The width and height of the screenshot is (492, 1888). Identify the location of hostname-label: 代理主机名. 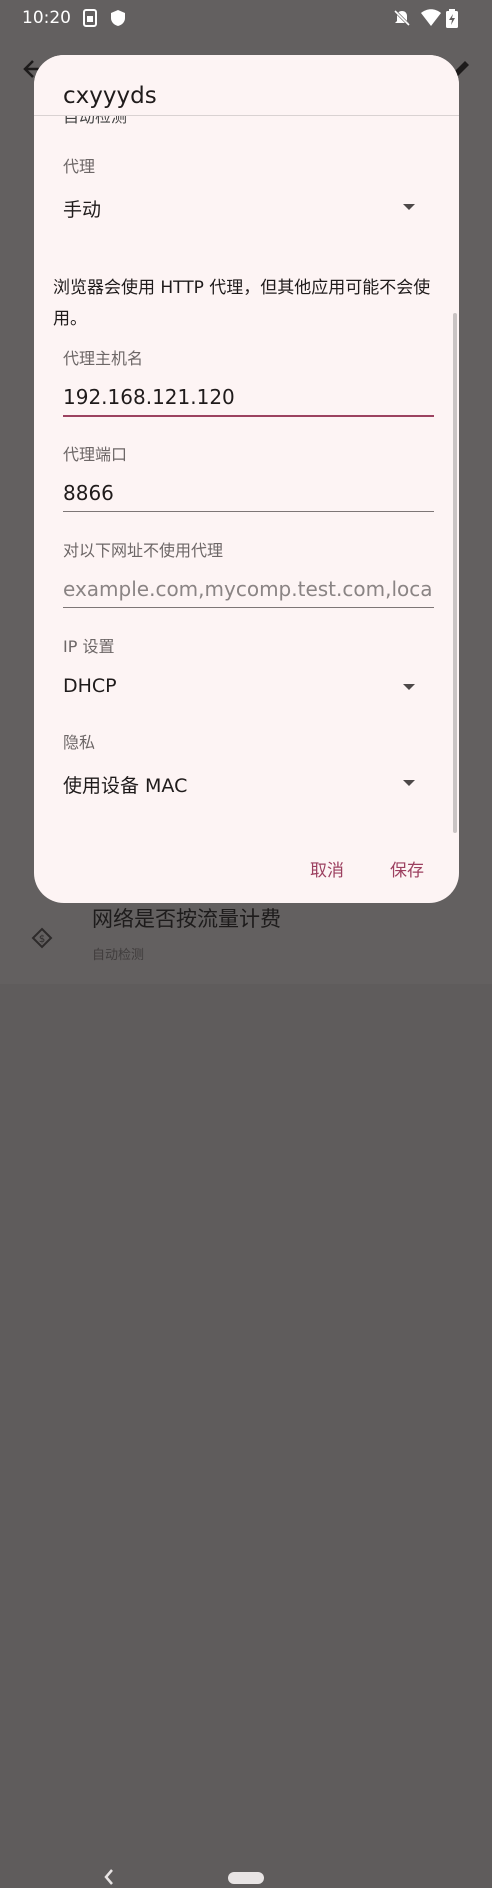
(103, 358).